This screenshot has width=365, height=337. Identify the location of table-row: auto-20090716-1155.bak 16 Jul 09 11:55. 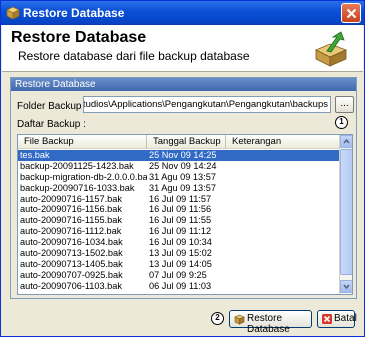
(179, 220).